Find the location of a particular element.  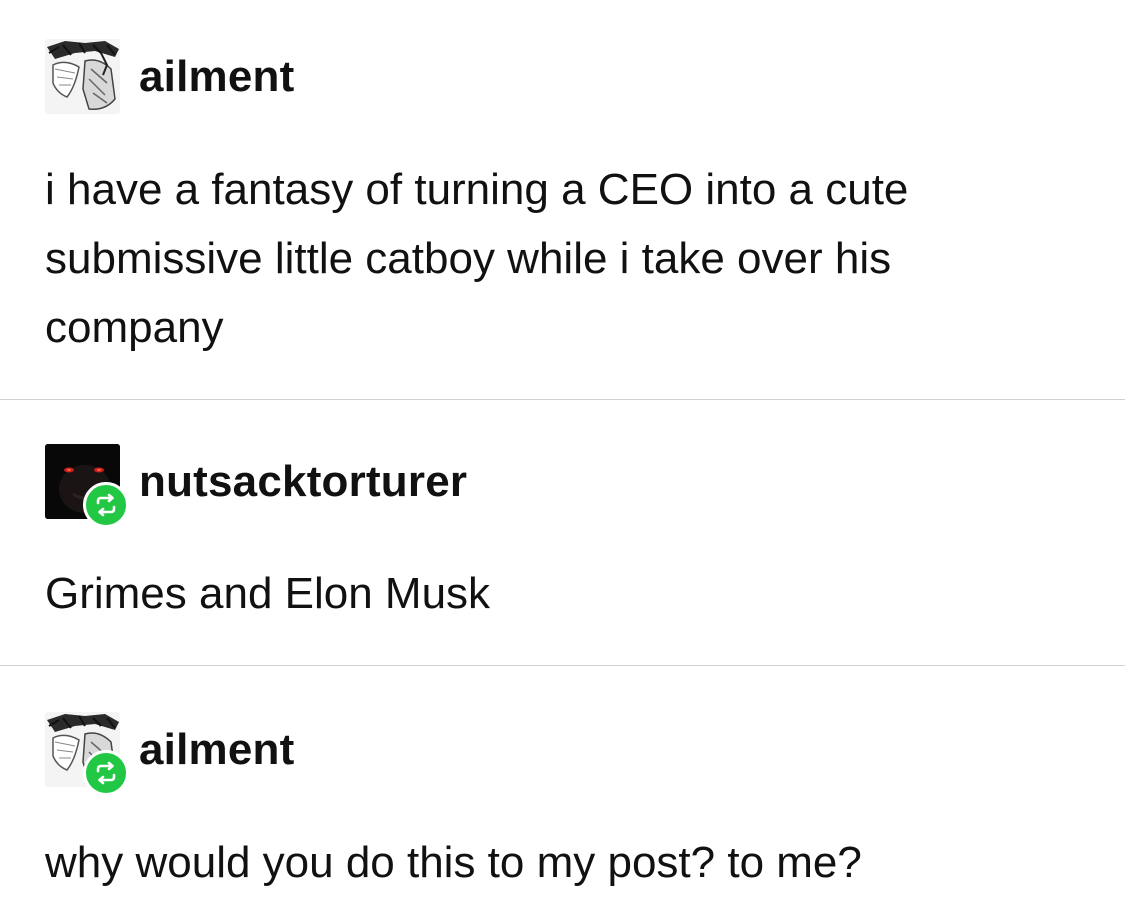

post-header: nutsacktorturer is located at coordinates (256, 486).